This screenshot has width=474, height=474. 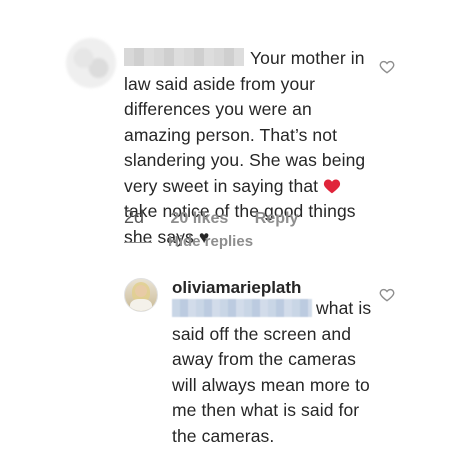 I want to click on avatar, so click(x=141, y=295).